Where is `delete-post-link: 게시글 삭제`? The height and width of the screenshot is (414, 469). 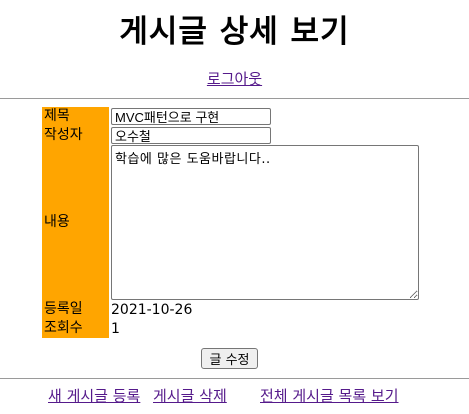 delete-post-link: 게시글 삭제 is located at coordinates (190, 396).